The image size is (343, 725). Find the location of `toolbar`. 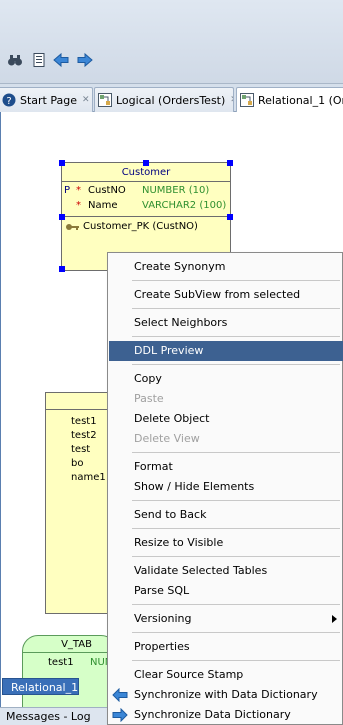

toolbar is located at coordinates (171, 42).